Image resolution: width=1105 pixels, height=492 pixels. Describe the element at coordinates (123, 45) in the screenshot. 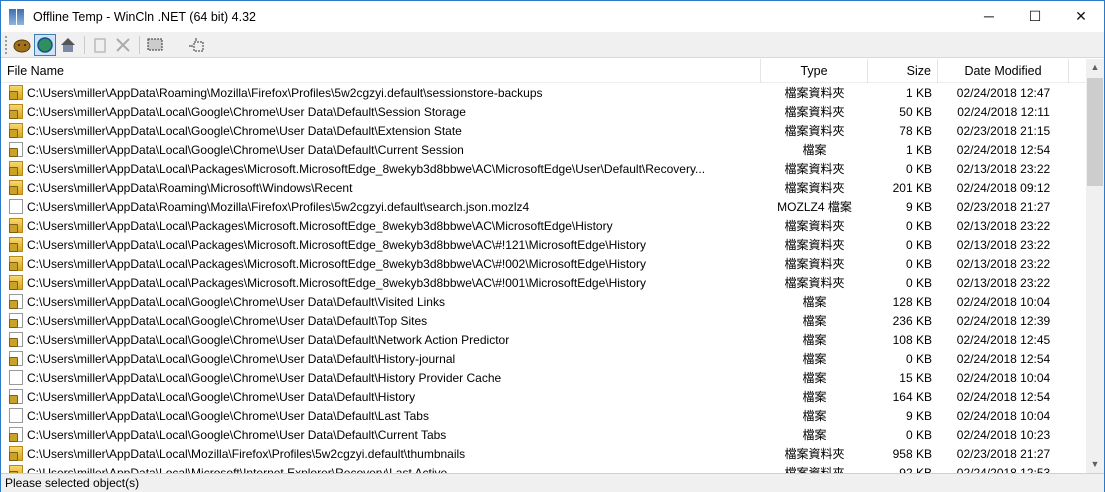

I see `delete-button` at that location.